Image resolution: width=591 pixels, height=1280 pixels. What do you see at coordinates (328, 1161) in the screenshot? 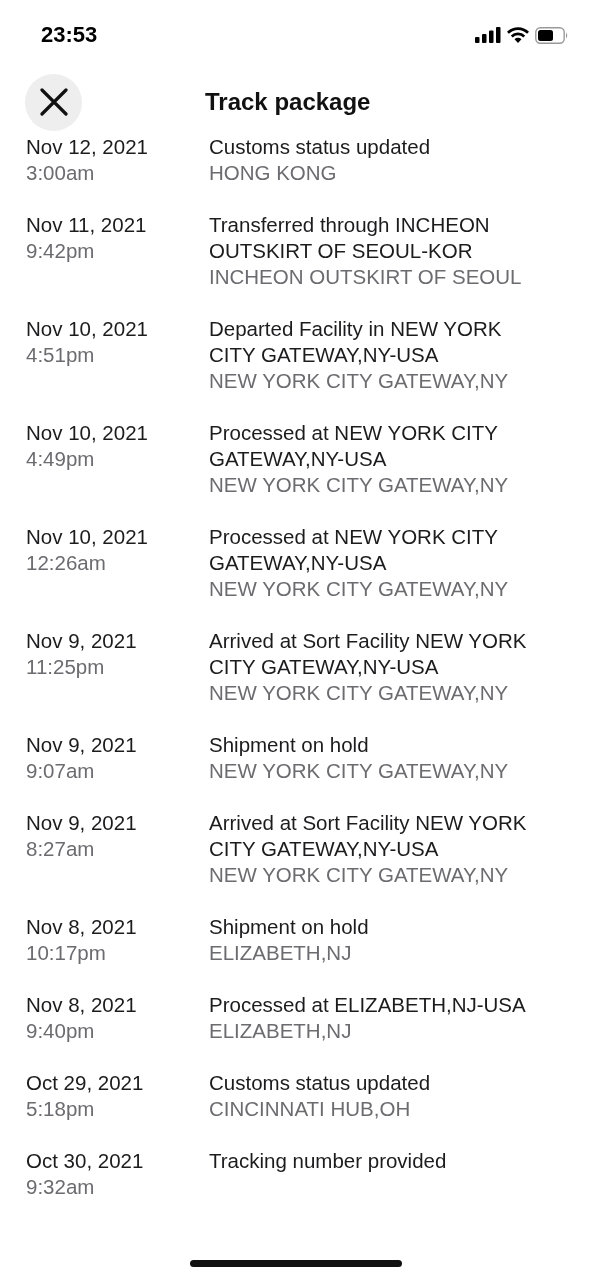
I see `event-description: Tracking number provided` at bounding box center [328, 1161].